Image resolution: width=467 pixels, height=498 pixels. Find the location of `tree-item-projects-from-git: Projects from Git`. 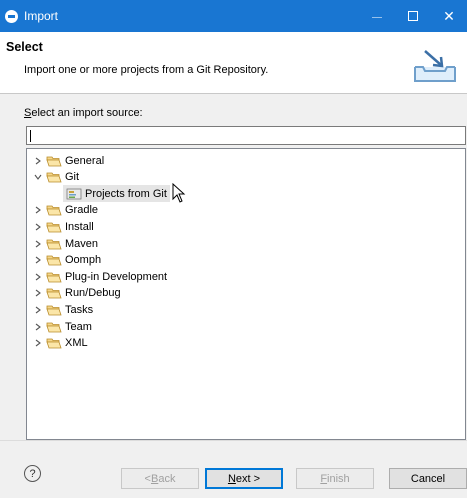

tree-item-projects-from-git: Projects from Git is located at coordinates (116, 194).